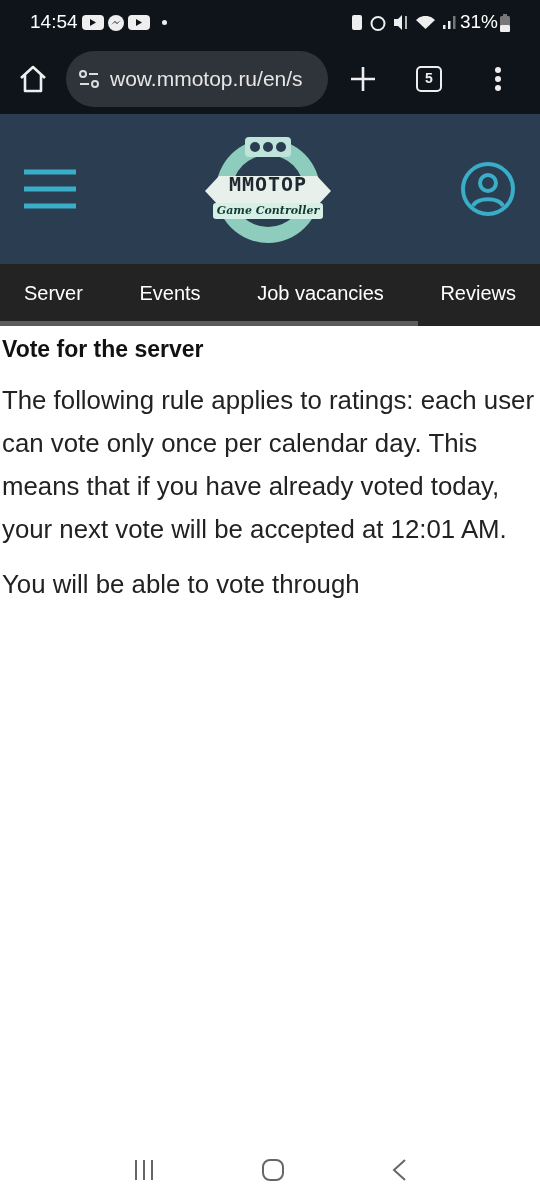  Describe the element at coordinates (206, 78) in the screenshot. I see `url-text: wow.mmotop.ru/en/s` at that location.